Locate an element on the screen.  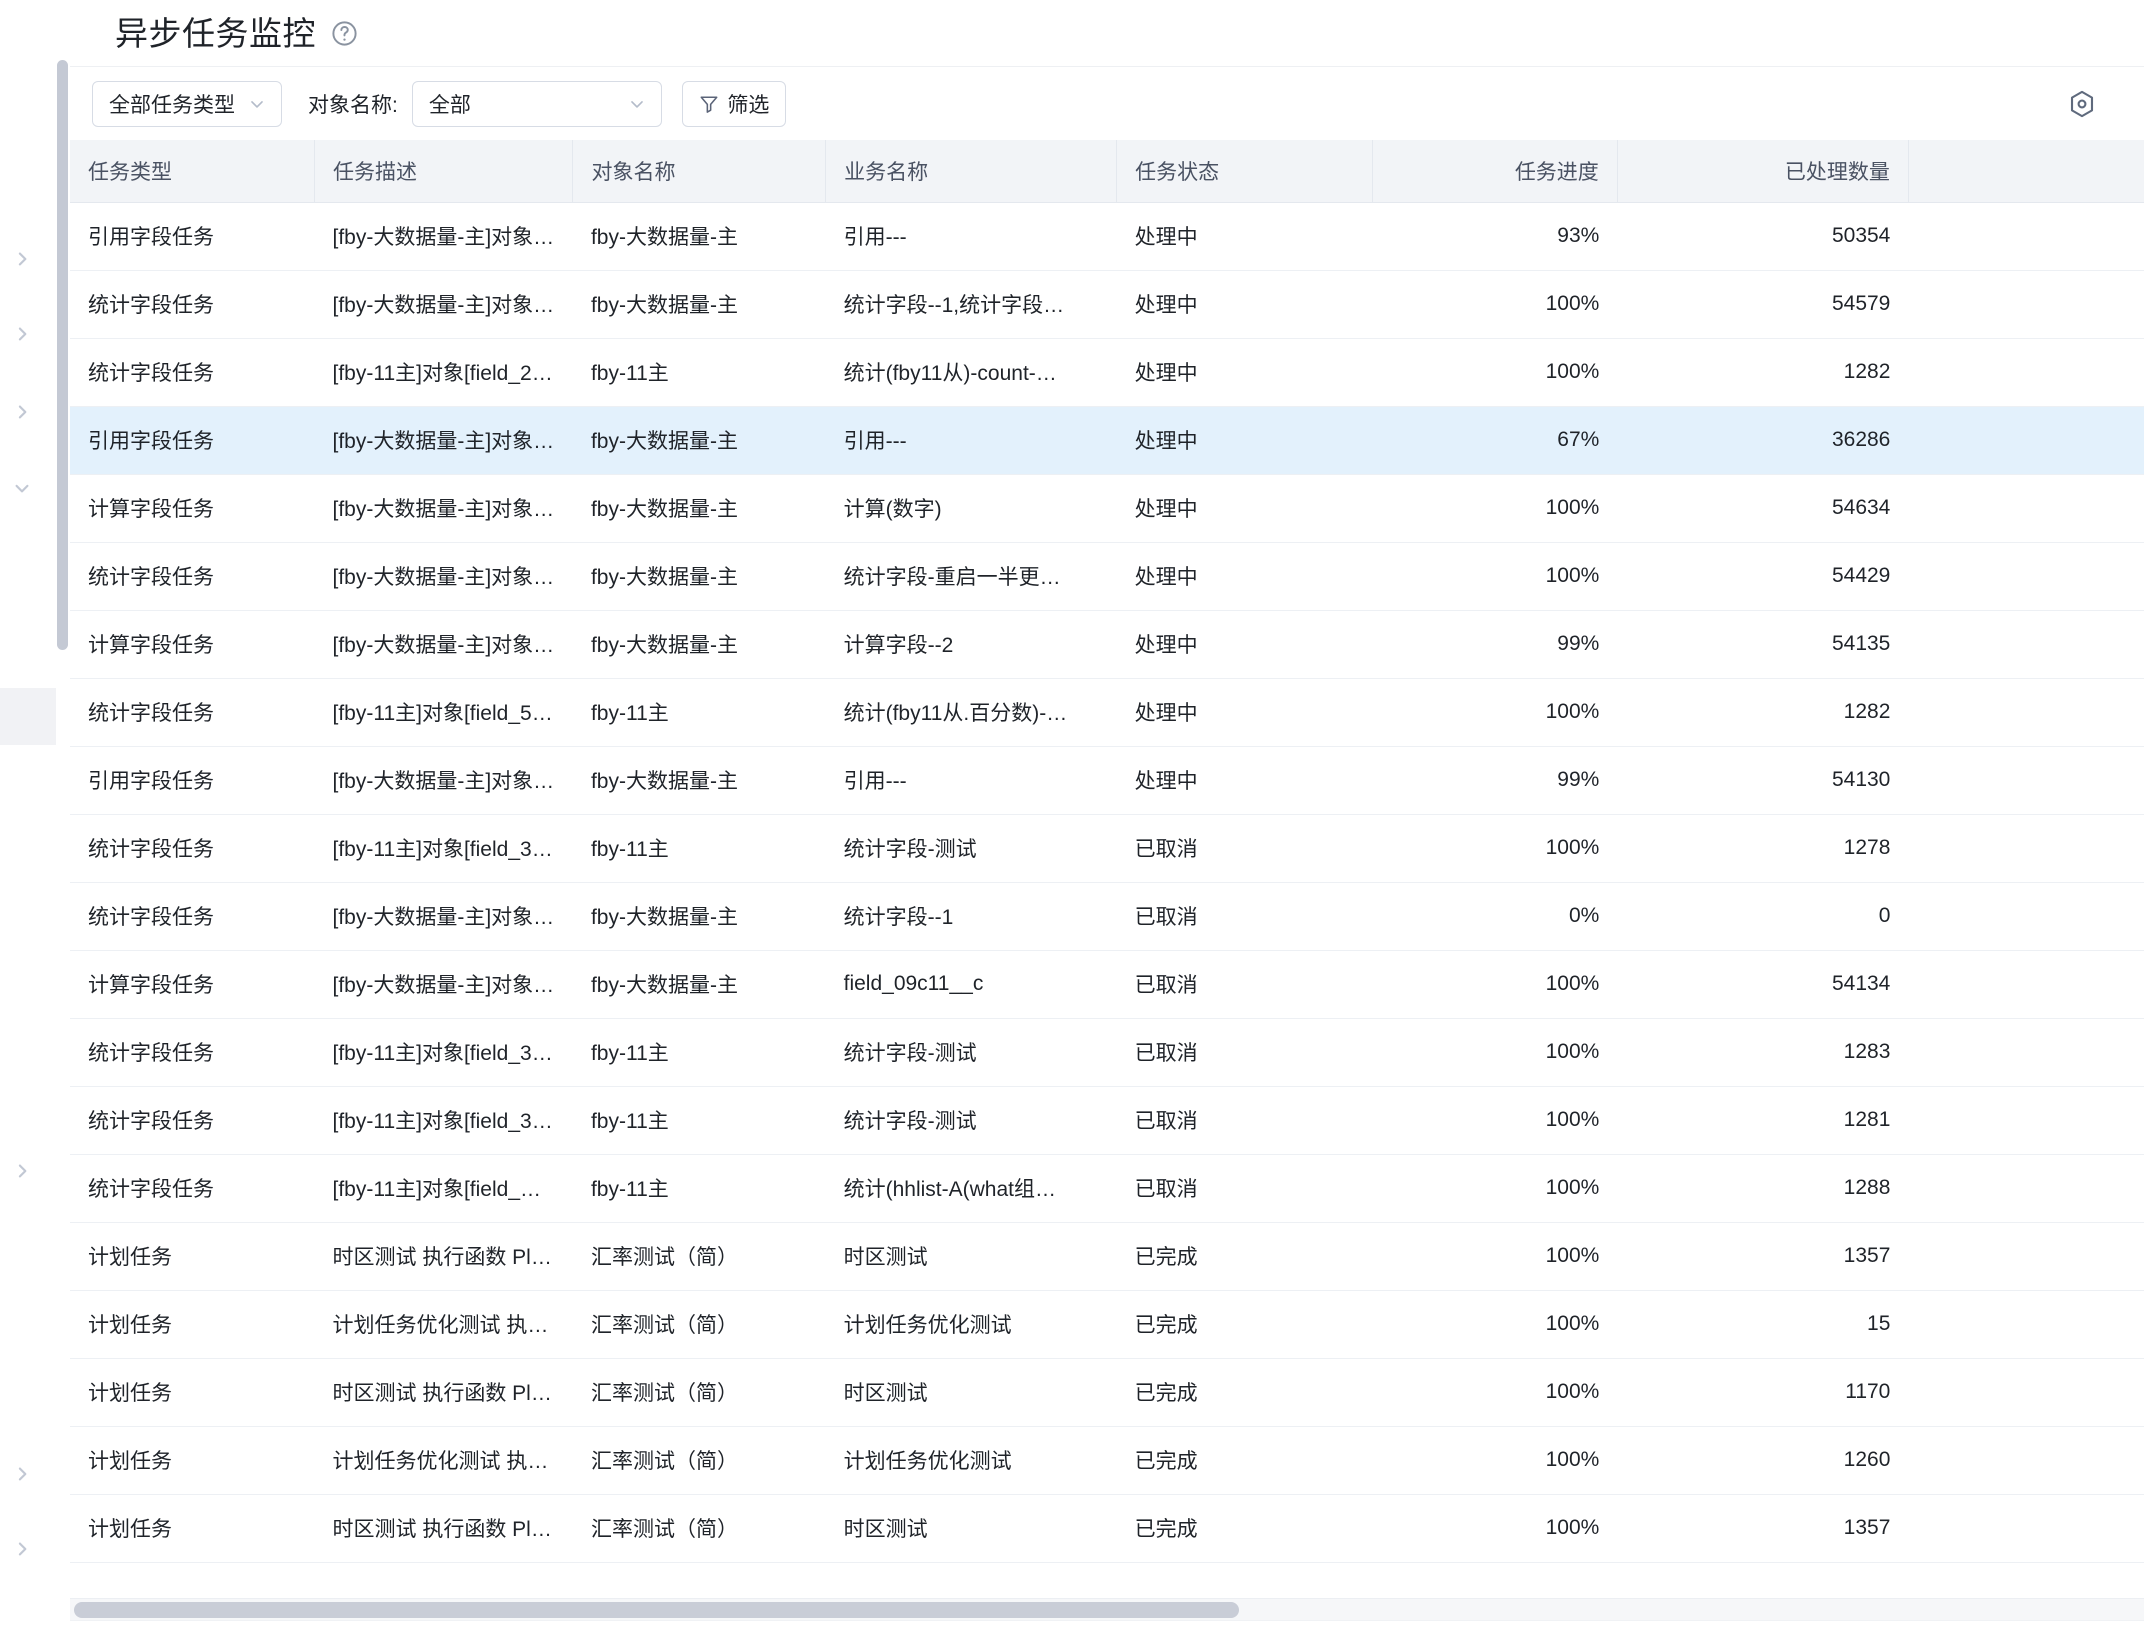
cell-business_name: 引用--- is located at coordinates (971, 780).